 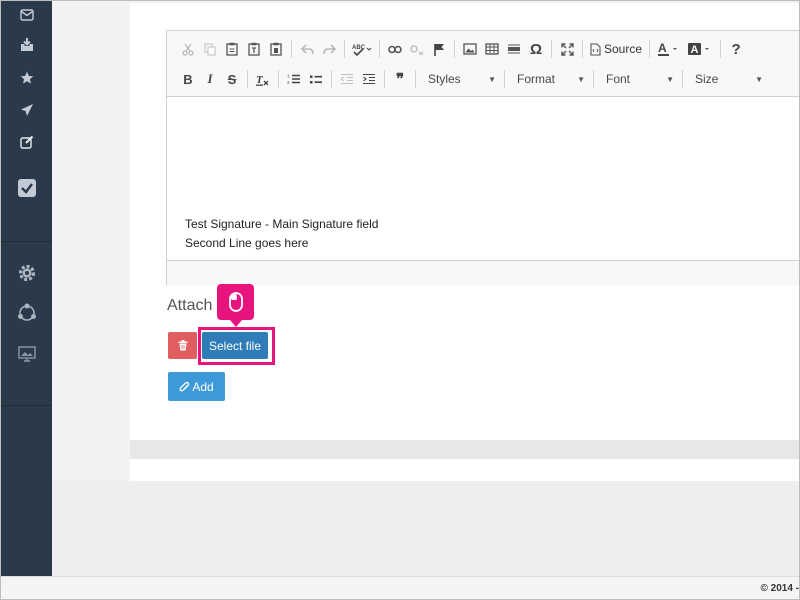 What do you see at coordinates (727, 79) in the screenshot?
I see `size-dropdown: Size ▼` at bounding box center [727, 79].